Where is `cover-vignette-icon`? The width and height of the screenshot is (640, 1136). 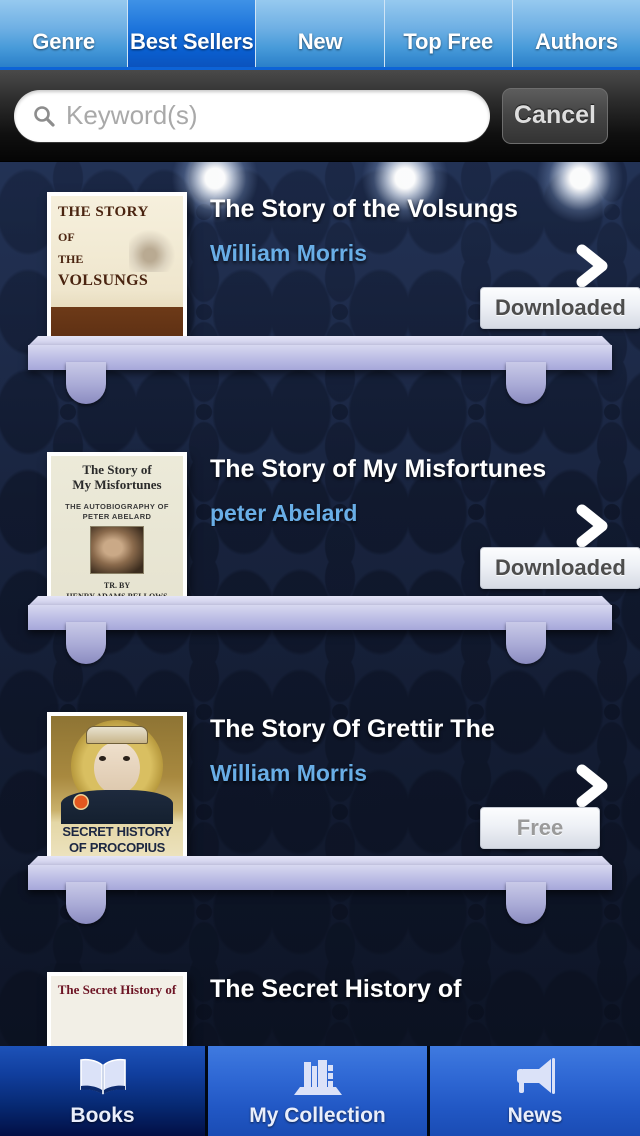
cover-vignette-icon is located at coordinates (152, 251).